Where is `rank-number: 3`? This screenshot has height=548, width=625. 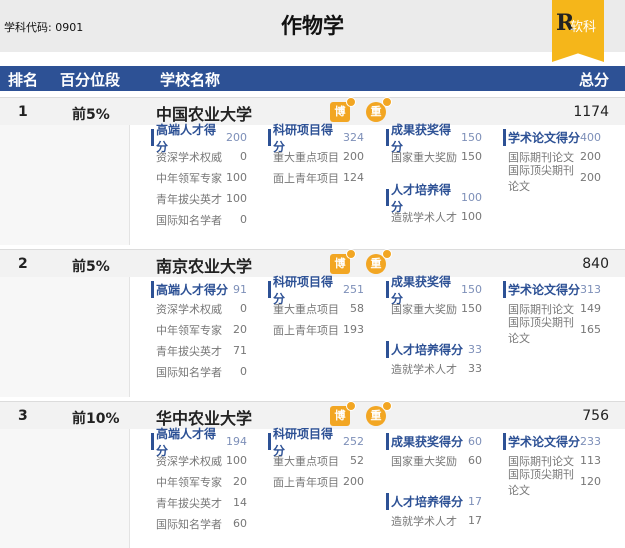 rank-number: 3 is located at coordinates (23, 416).